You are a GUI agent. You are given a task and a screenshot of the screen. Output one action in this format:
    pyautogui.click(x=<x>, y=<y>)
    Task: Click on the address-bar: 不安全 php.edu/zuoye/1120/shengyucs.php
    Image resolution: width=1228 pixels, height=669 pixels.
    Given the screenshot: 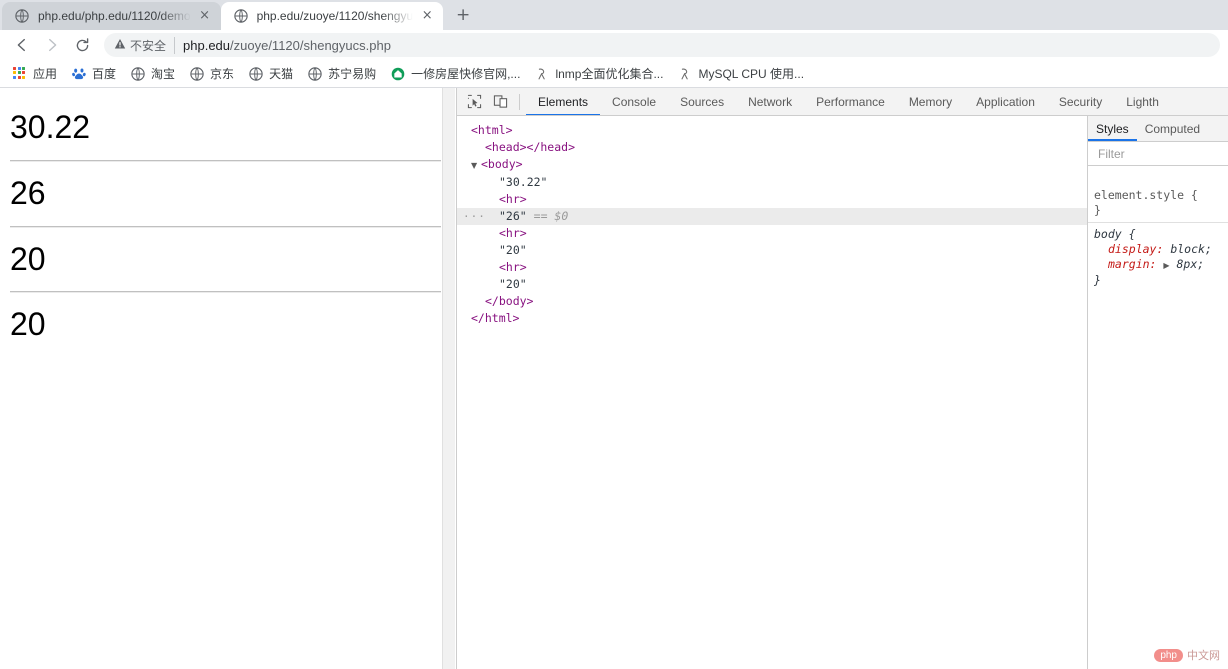 What is the action you would take?
    pyautogui.click(x=662, y=45)
    